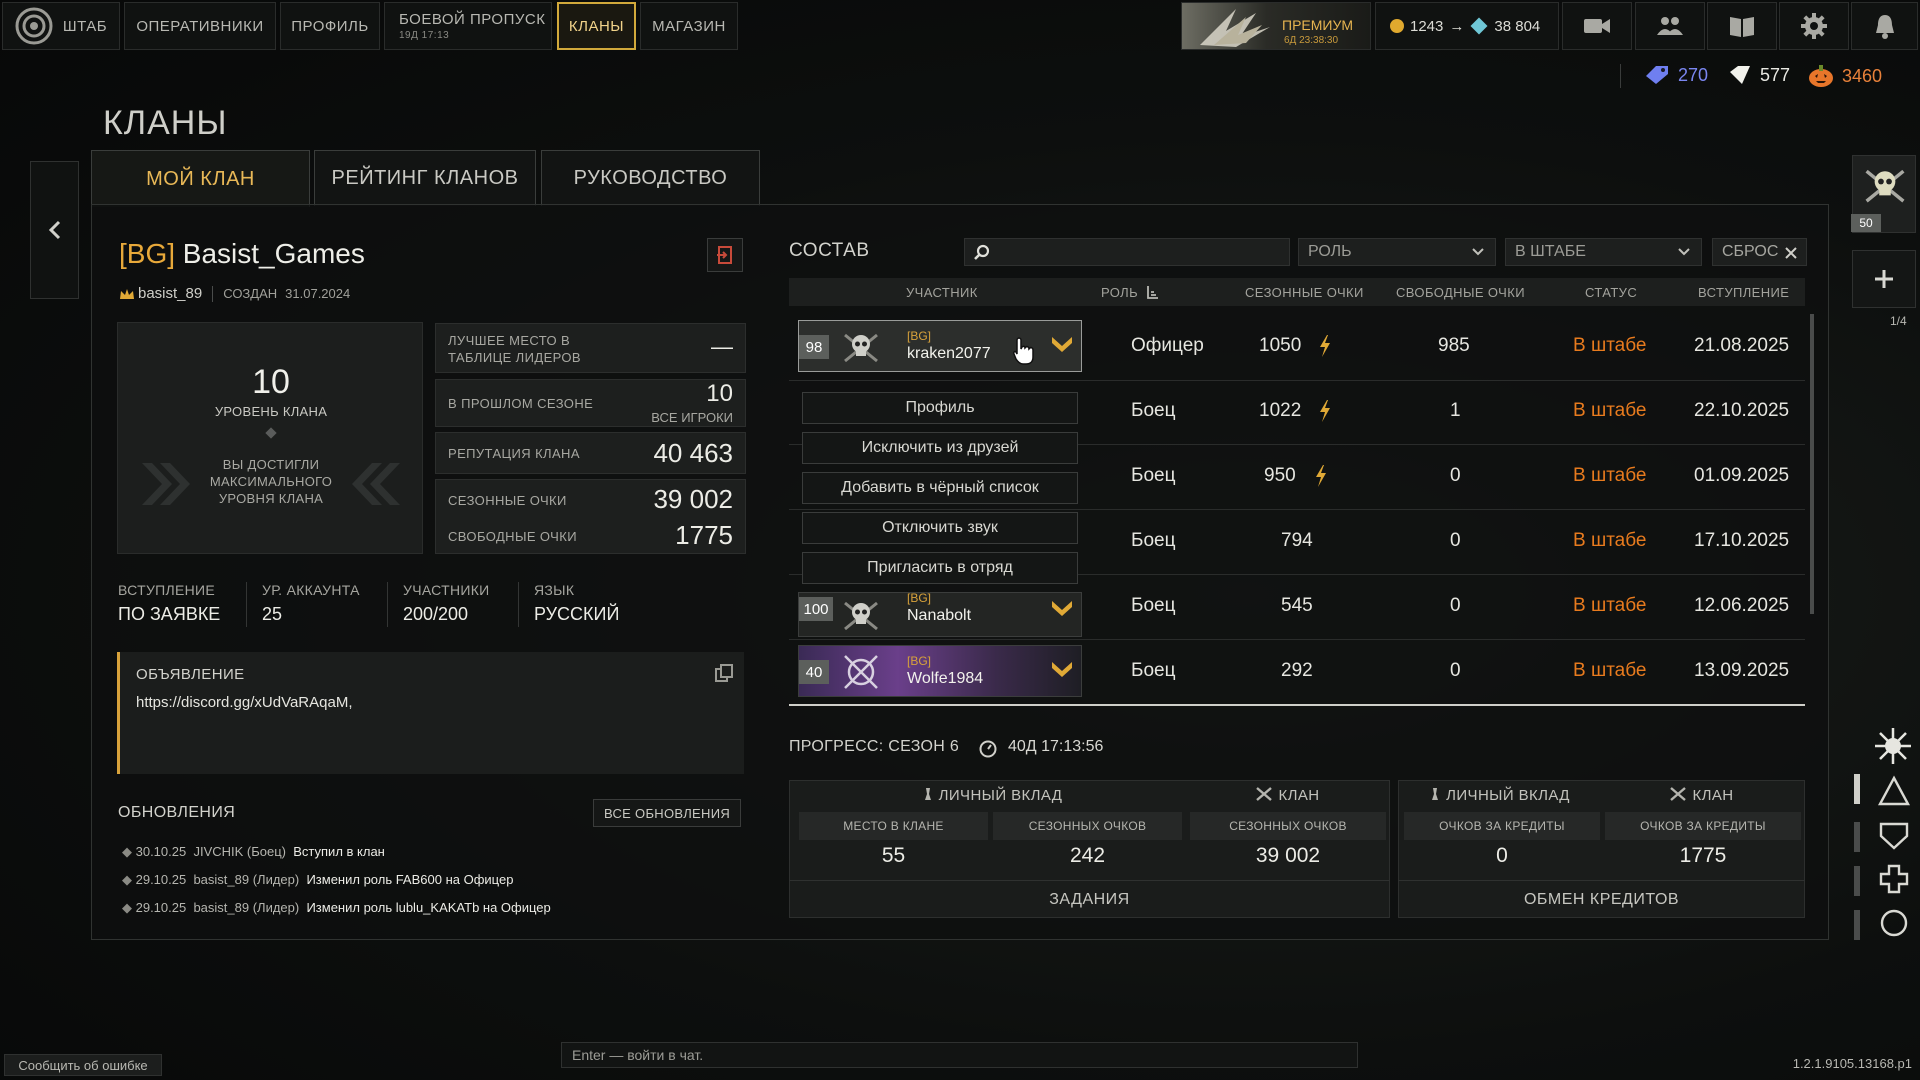  Describe the element at coordinates (667, 813) in the screenshot. I see `all-updates-button: ВСЕ ОБНОВЛЕНИЯ` at that location.